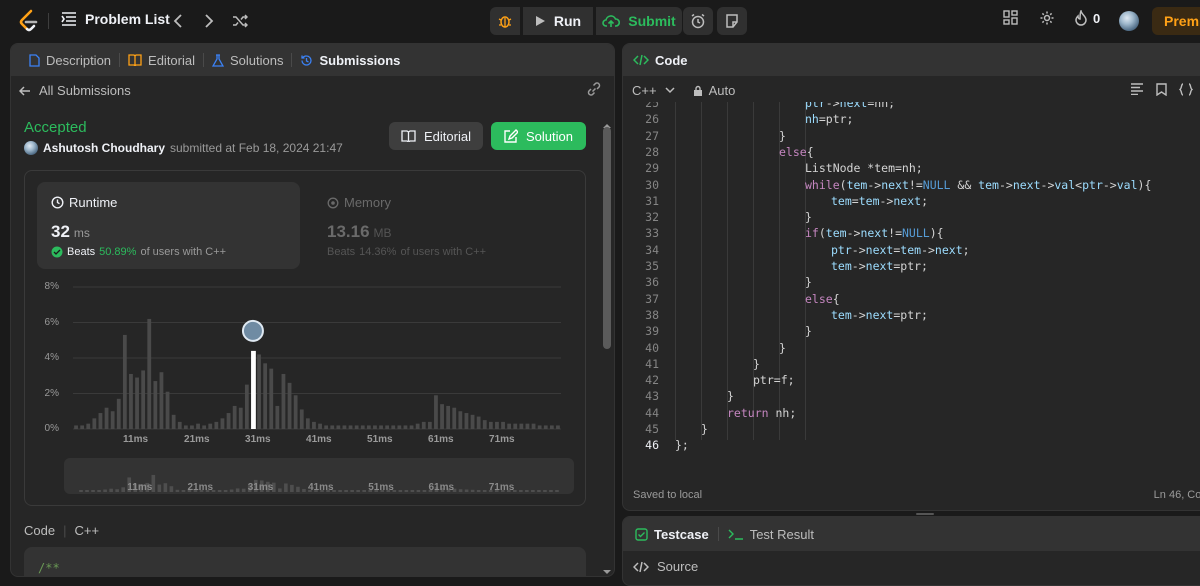  Describe the element at coordinates (104, 148) in the screenshot. I see `author-name: Ashutosh Choudhary` at that location.